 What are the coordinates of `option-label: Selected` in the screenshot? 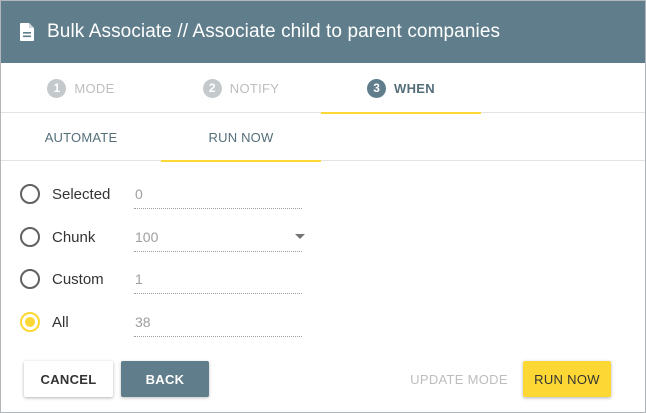 It's located at (81, 194).